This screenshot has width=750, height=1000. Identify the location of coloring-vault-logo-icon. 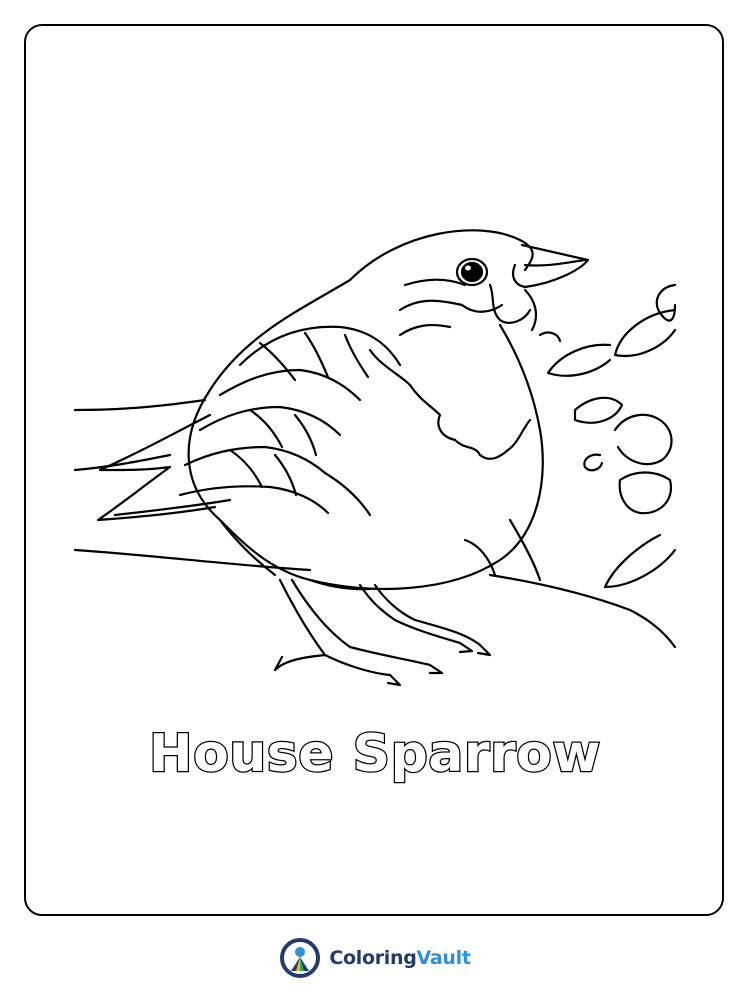
(300, 958).